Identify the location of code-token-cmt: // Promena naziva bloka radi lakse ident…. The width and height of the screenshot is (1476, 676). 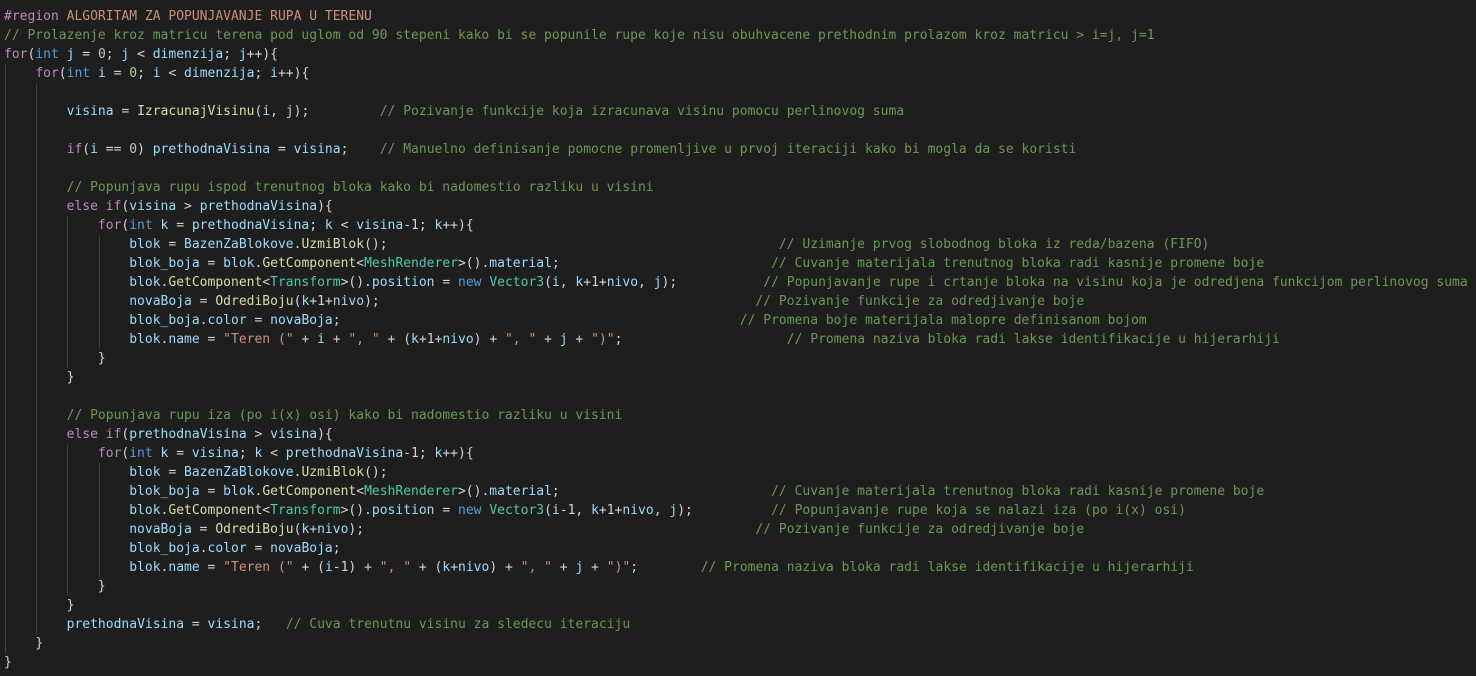
(947, 567).